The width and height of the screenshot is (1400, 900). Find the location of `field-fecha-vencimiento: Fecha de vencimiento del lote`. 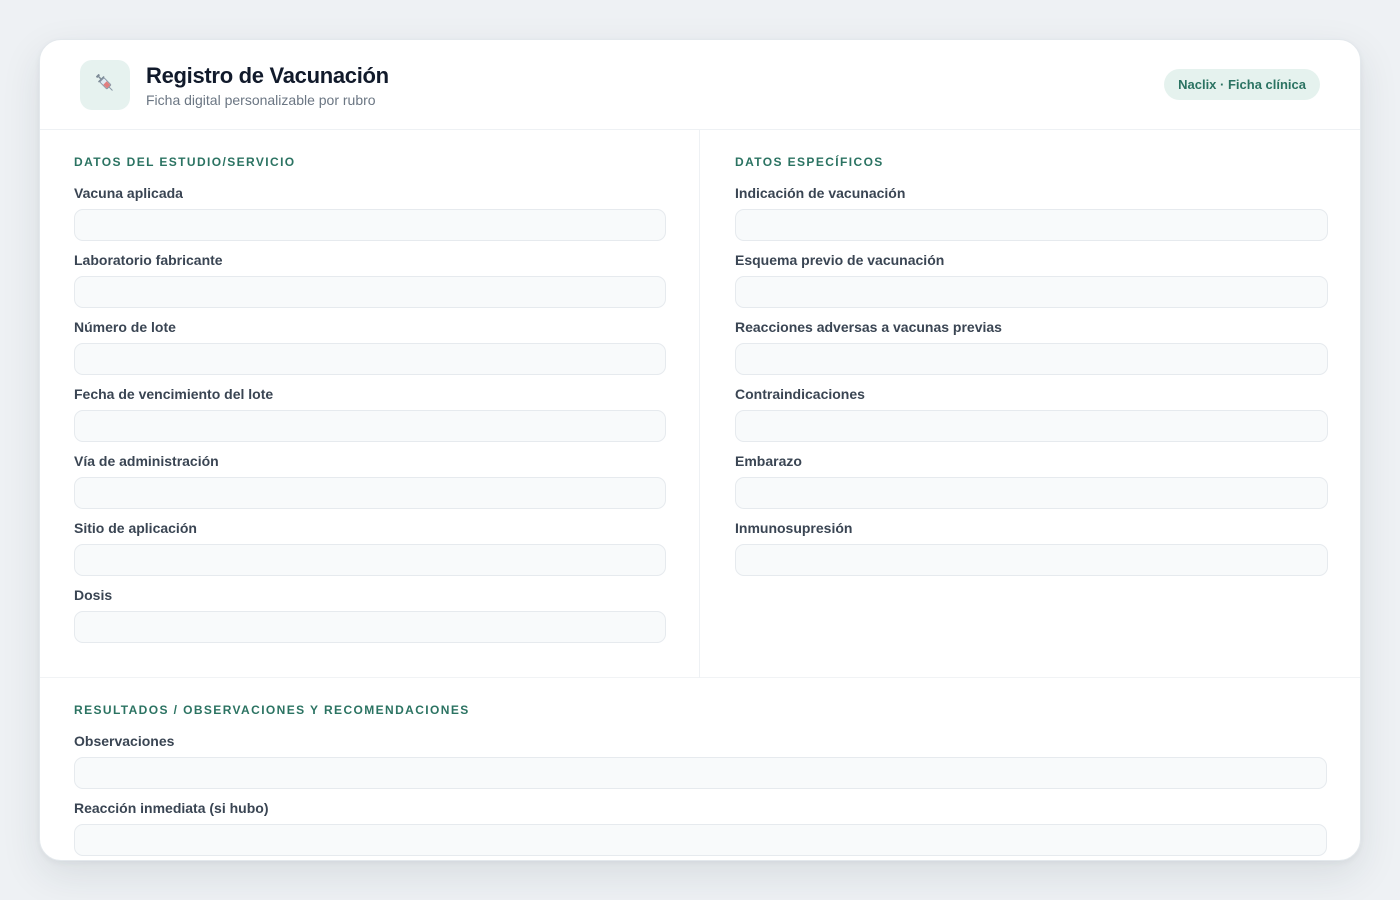

field-fecha-vencimiento: Fecha de vencimiento del lote is located at coordinates (370, 413).